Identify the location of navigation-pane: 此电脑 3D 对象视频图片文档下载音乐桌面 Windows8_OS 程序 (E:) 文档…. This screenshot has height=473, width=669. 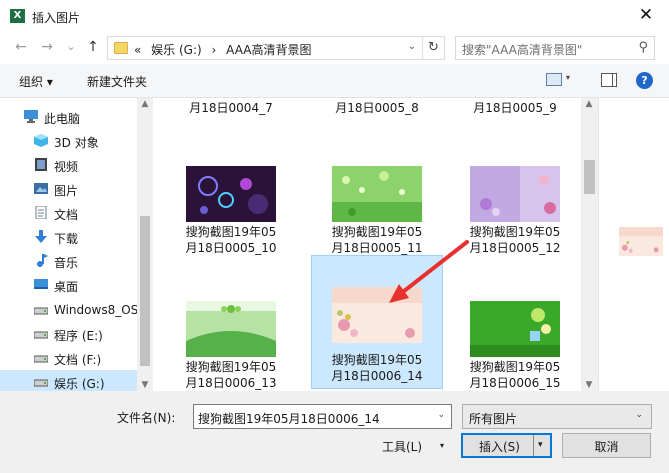
(76, 244).